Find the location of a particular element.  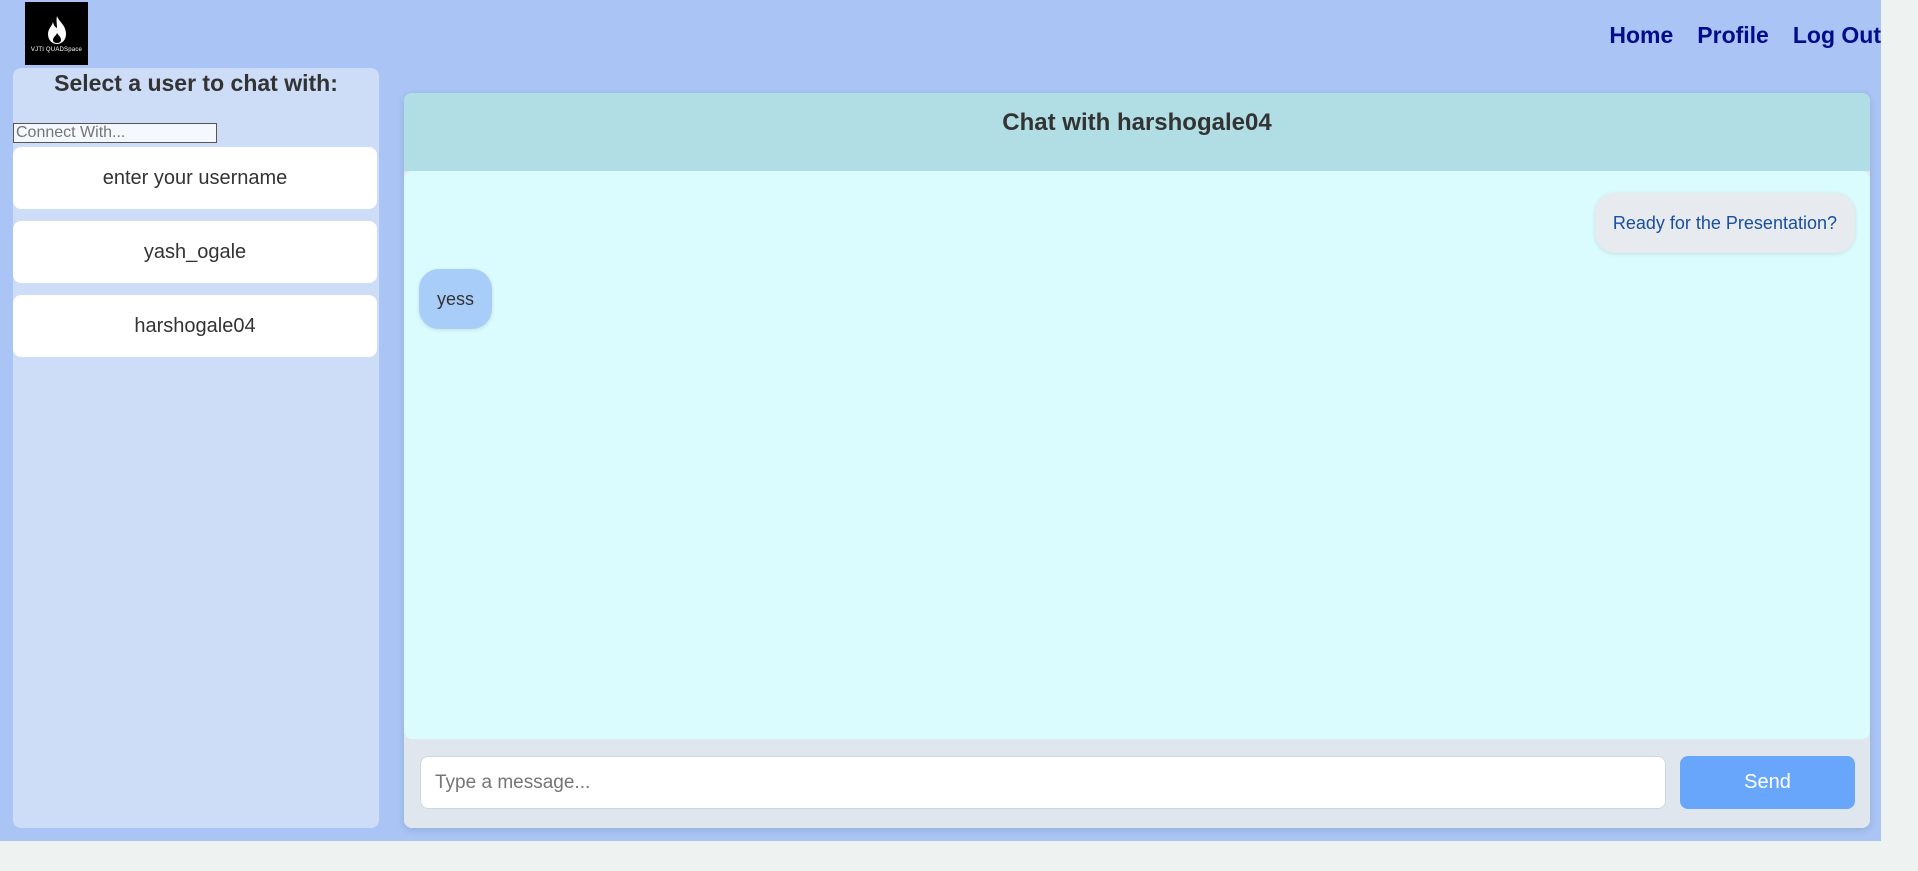

nav-home-link: Home is located at coordinates (1641, 35).